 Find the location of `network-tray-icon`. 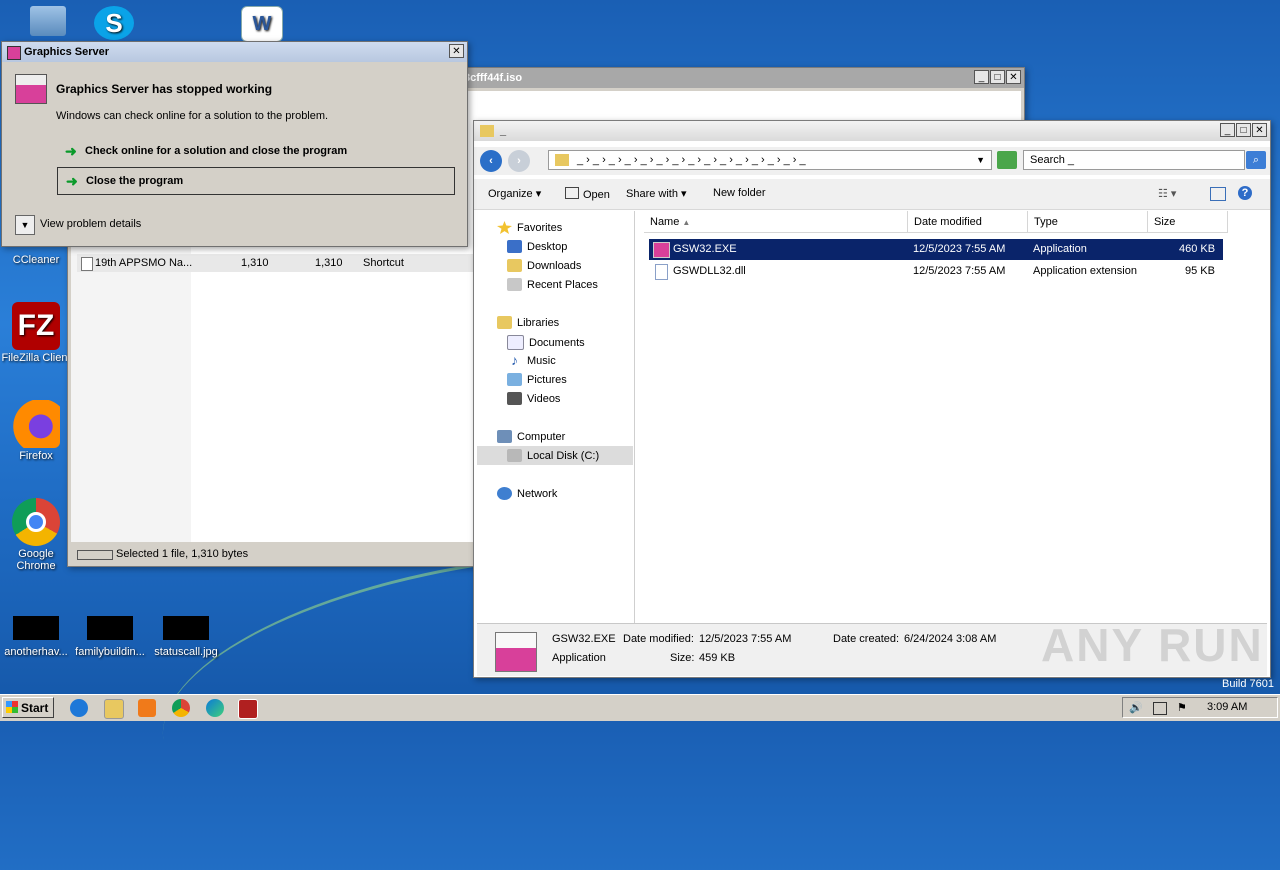

network-tray-icon is located at coordinates (1160, 708).